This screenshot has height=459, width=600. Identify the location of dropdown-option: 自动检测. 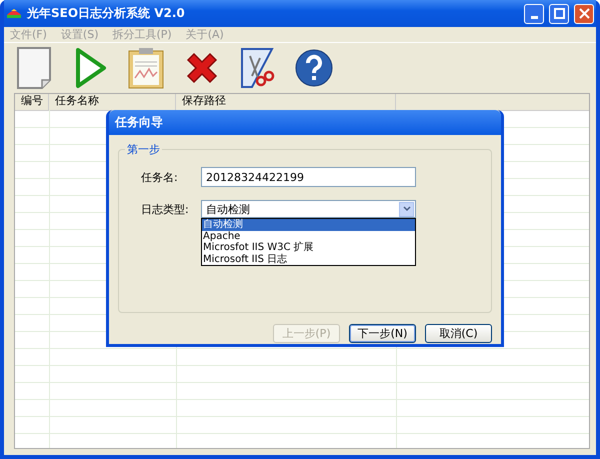
(308, 224).